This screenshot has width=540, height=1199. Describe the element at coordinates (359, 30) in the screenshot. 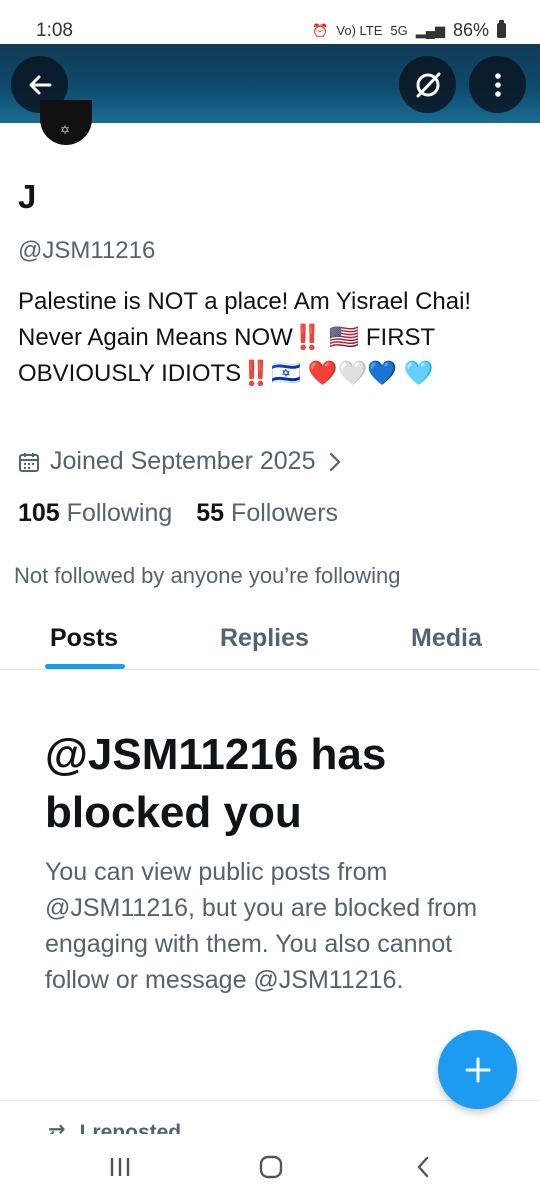

I see `volte-icon: Vo) LTE` at that location.